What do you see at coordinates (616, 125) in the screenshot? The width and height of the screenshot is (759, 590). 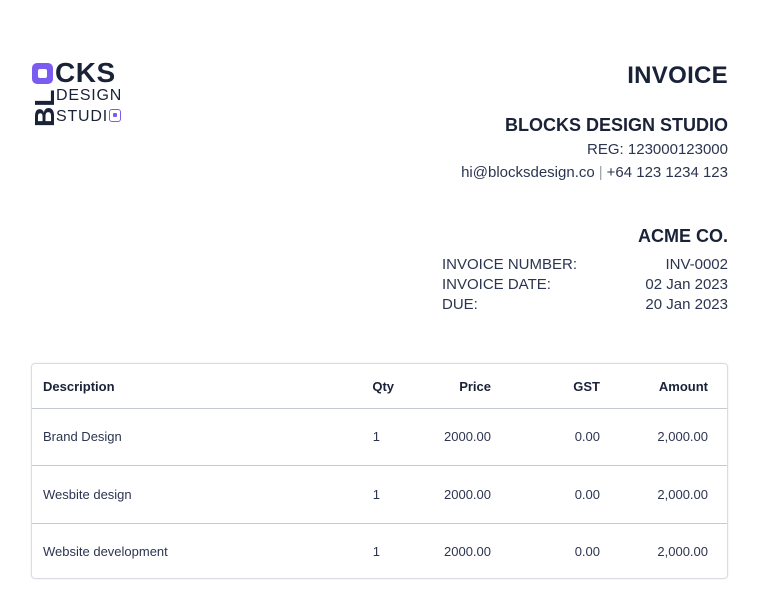 I see `company-name: BLOCKS DESIGN STUDIO` at bounding box center [616, 125].